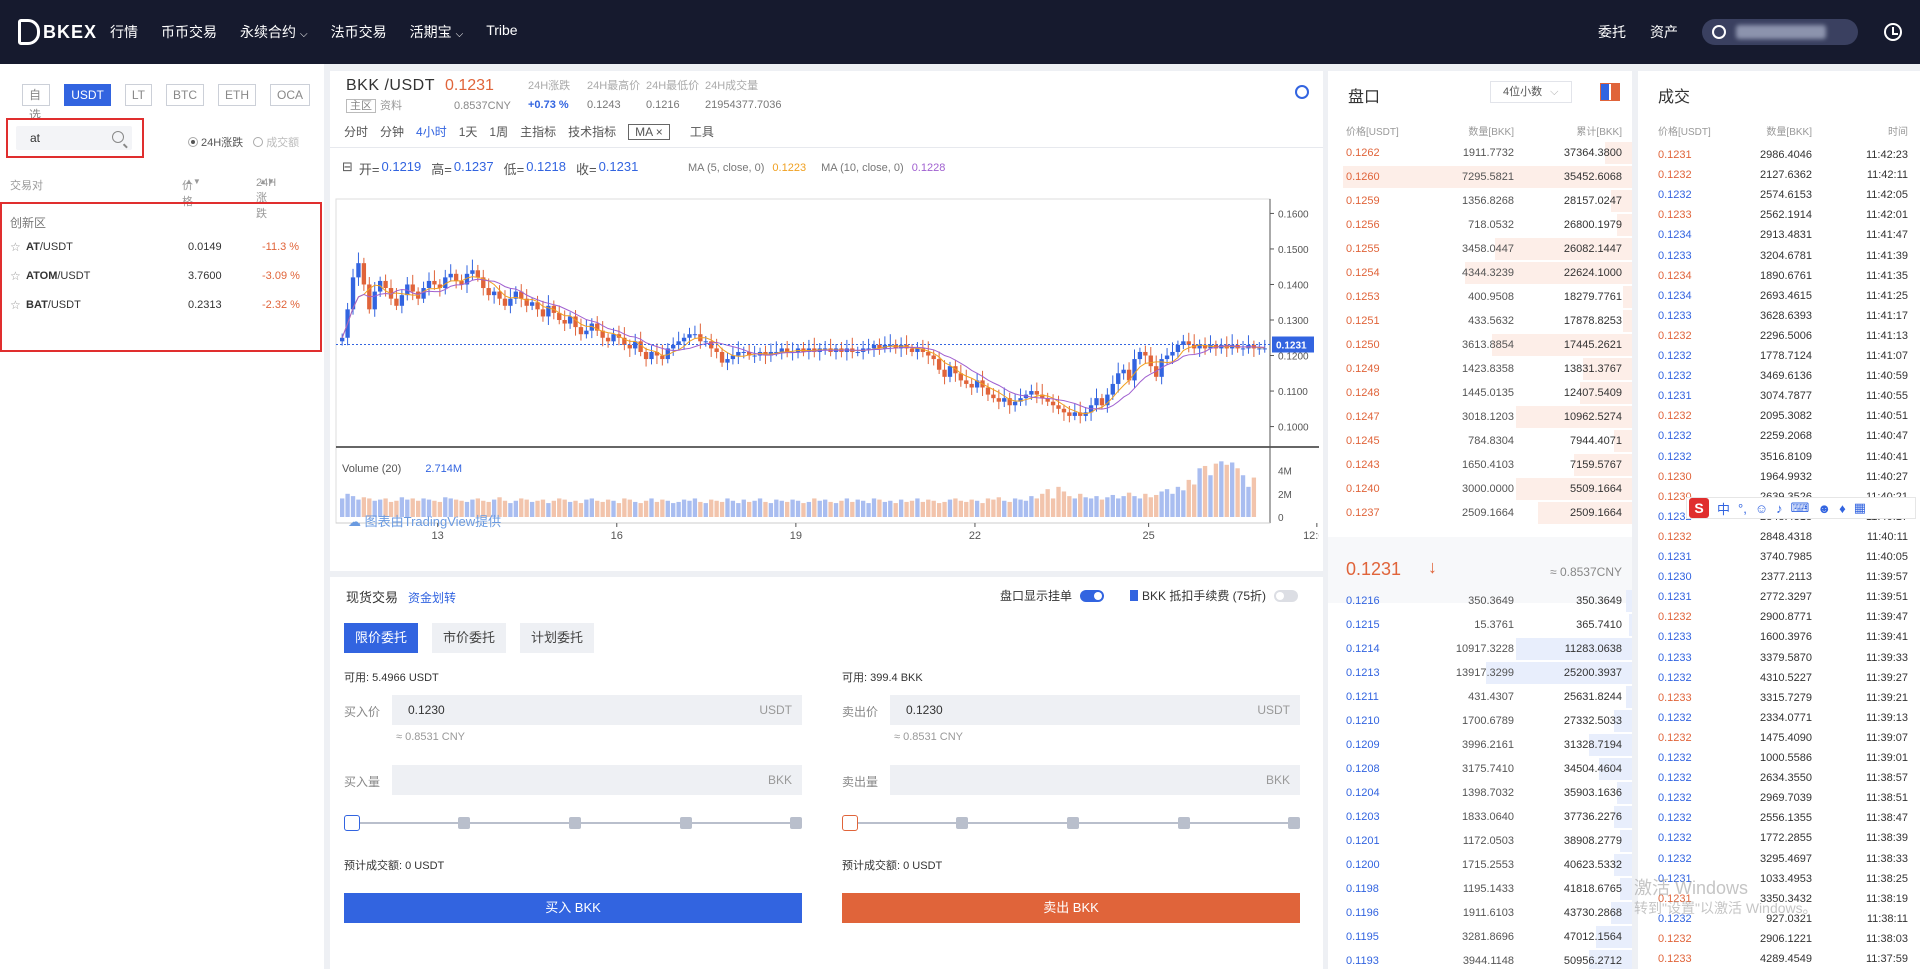 The height and width of the screenshot is (969, 1920). What do you see at coordinates (184, 95) in the screenshot?
I see `market-tab: BTC` at bounding box center [184, 95].